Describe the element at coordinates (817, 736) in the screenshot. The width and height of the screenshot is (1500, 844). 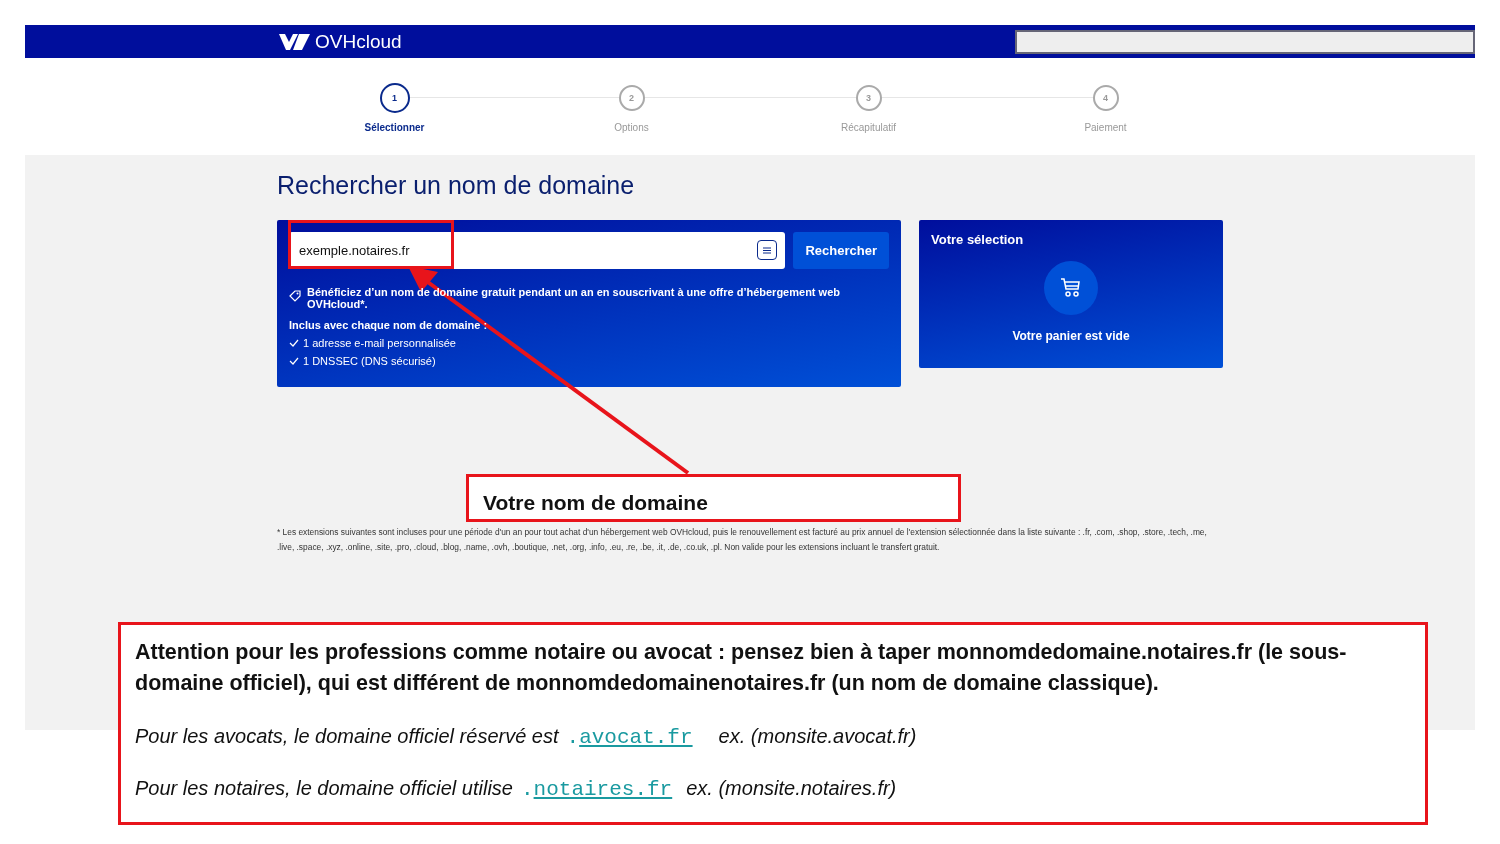
I see `example-text: ex. (monsite.avocat.fr)` at that location.